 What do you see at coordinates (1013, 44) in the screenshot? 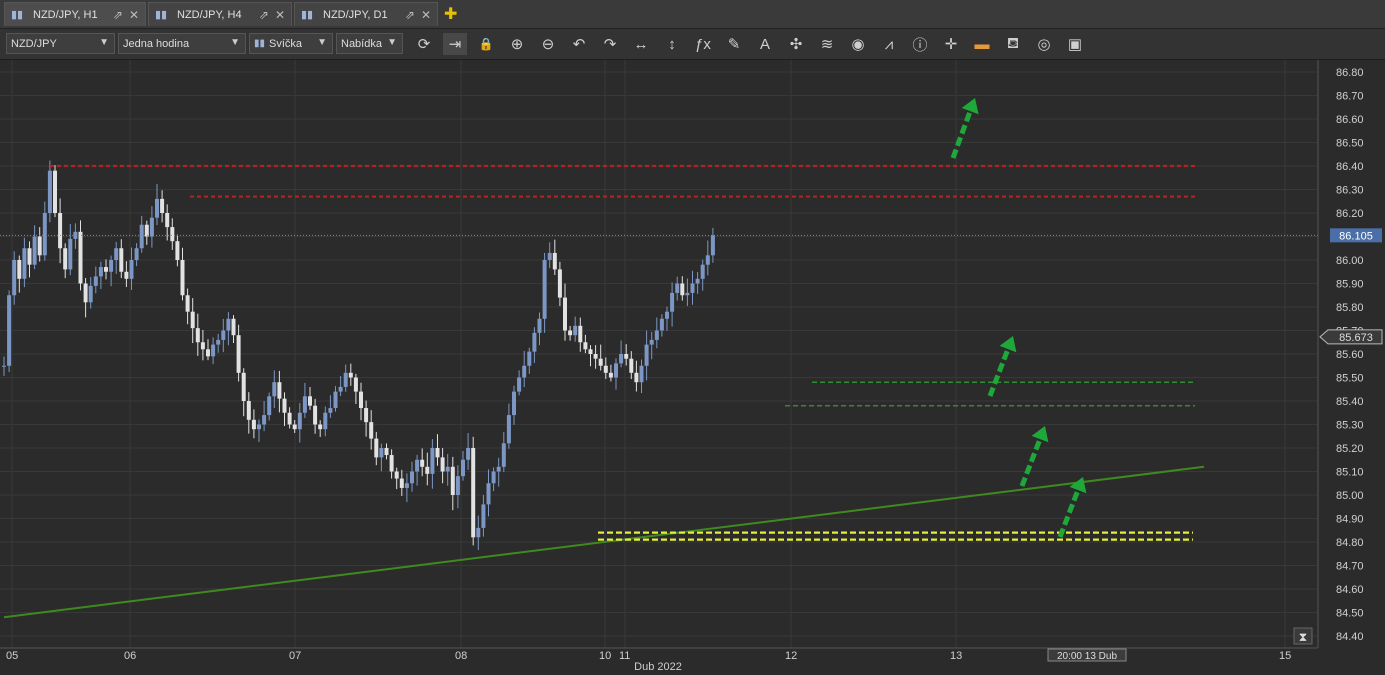
I see `fill-bucket-icon: ⛾` at bounding box center [1013, 44].